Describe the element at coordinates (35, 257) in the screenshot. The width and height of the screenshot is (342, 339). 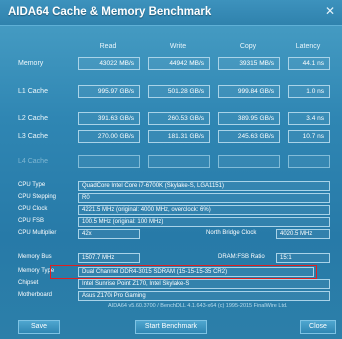
I see `memory-bus-label: Memory Bus` at that location.